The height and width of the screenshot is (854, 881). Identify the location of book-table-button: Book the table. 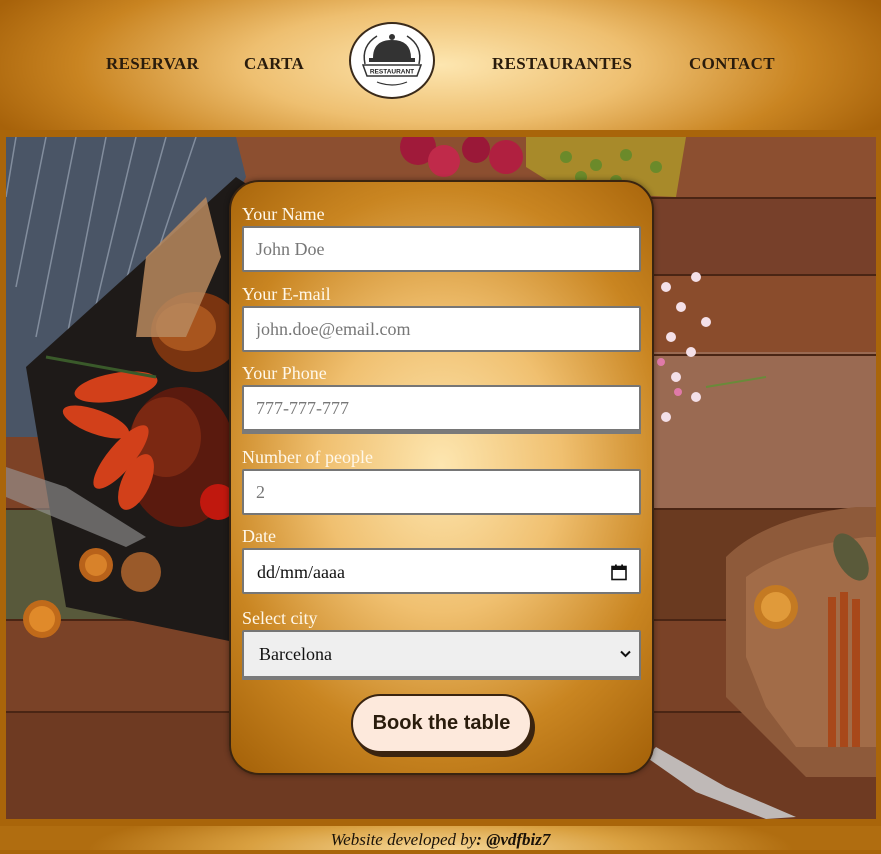
(441, 723).